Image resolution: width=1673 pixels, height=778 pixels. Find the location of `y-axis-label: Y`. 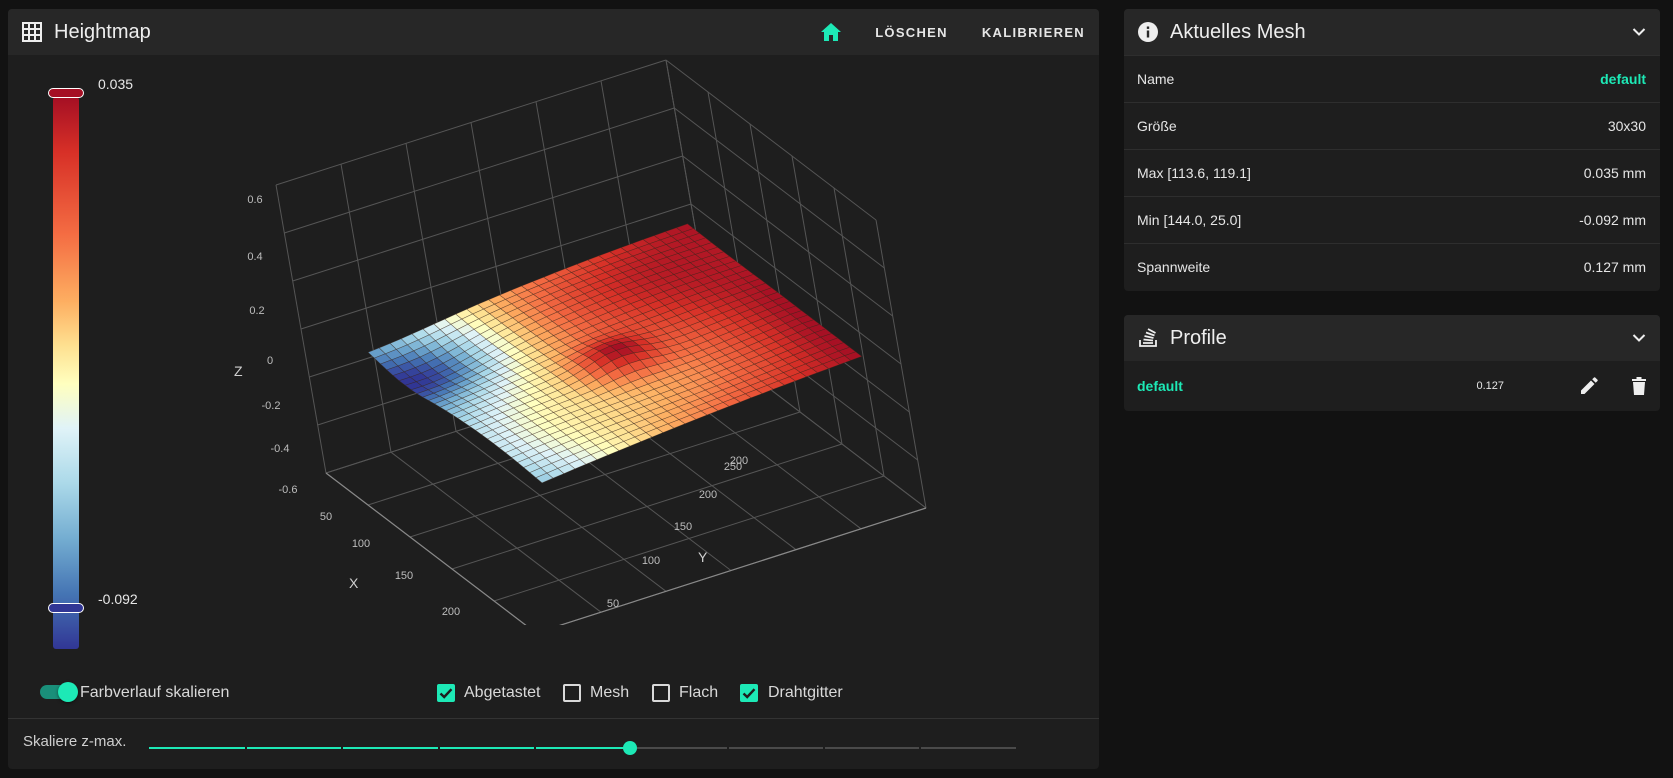

y-axis-label: Y is located at coordinates (703, 557).